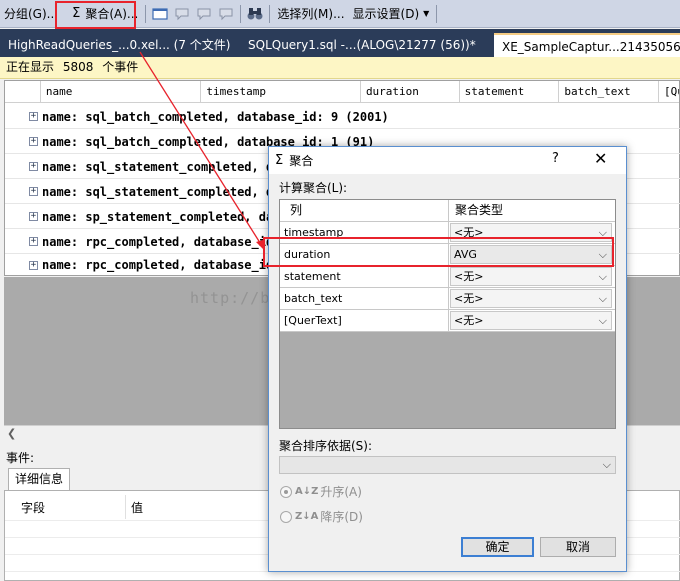 Image resolution: width=680 pixels, height=581 pixels. What do you see at coordinates (11, 433) in the screenshot?
I see `scroll-left-icon: ❮` at bounding box center [11, 433].